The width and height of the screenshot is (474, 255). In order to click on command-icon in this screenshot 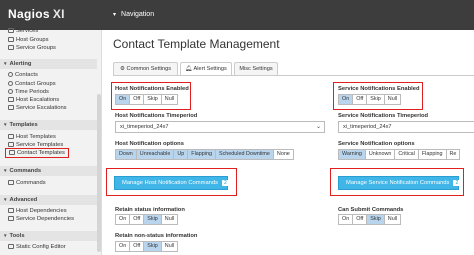, I will do `click(11, 182)`.